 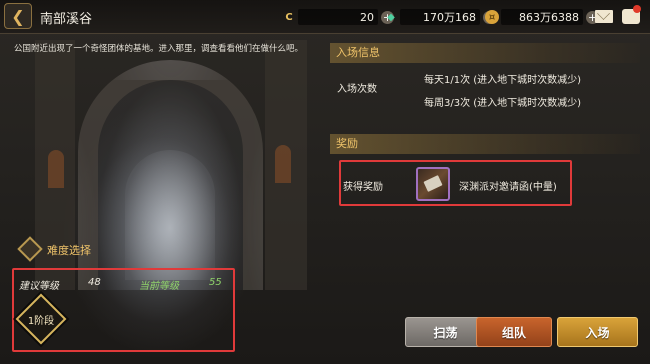 I want to click on currency-c-token-value: 20, so click(x=367, y=17).